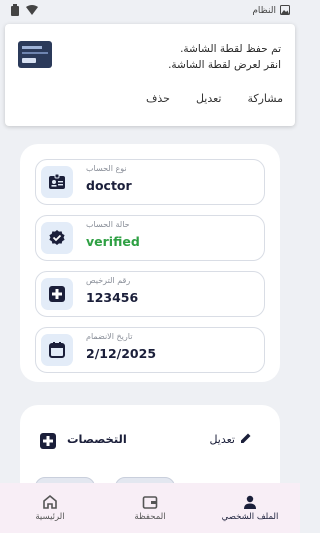  What do you see at coordinates (158, 98) in the screenshot?
I see `delete-screenshot-button: حذف` at bounding box center [158, 98].